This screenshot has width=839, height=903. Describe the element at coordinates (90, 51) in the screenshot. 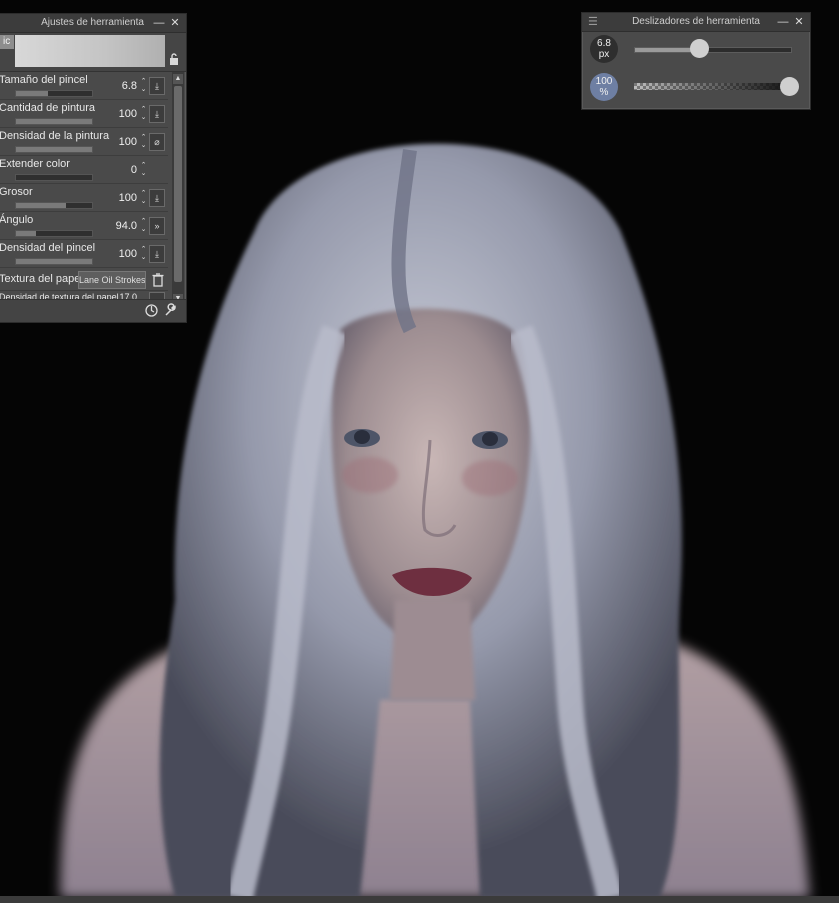

I see `brush-stroke-preview` at that location.